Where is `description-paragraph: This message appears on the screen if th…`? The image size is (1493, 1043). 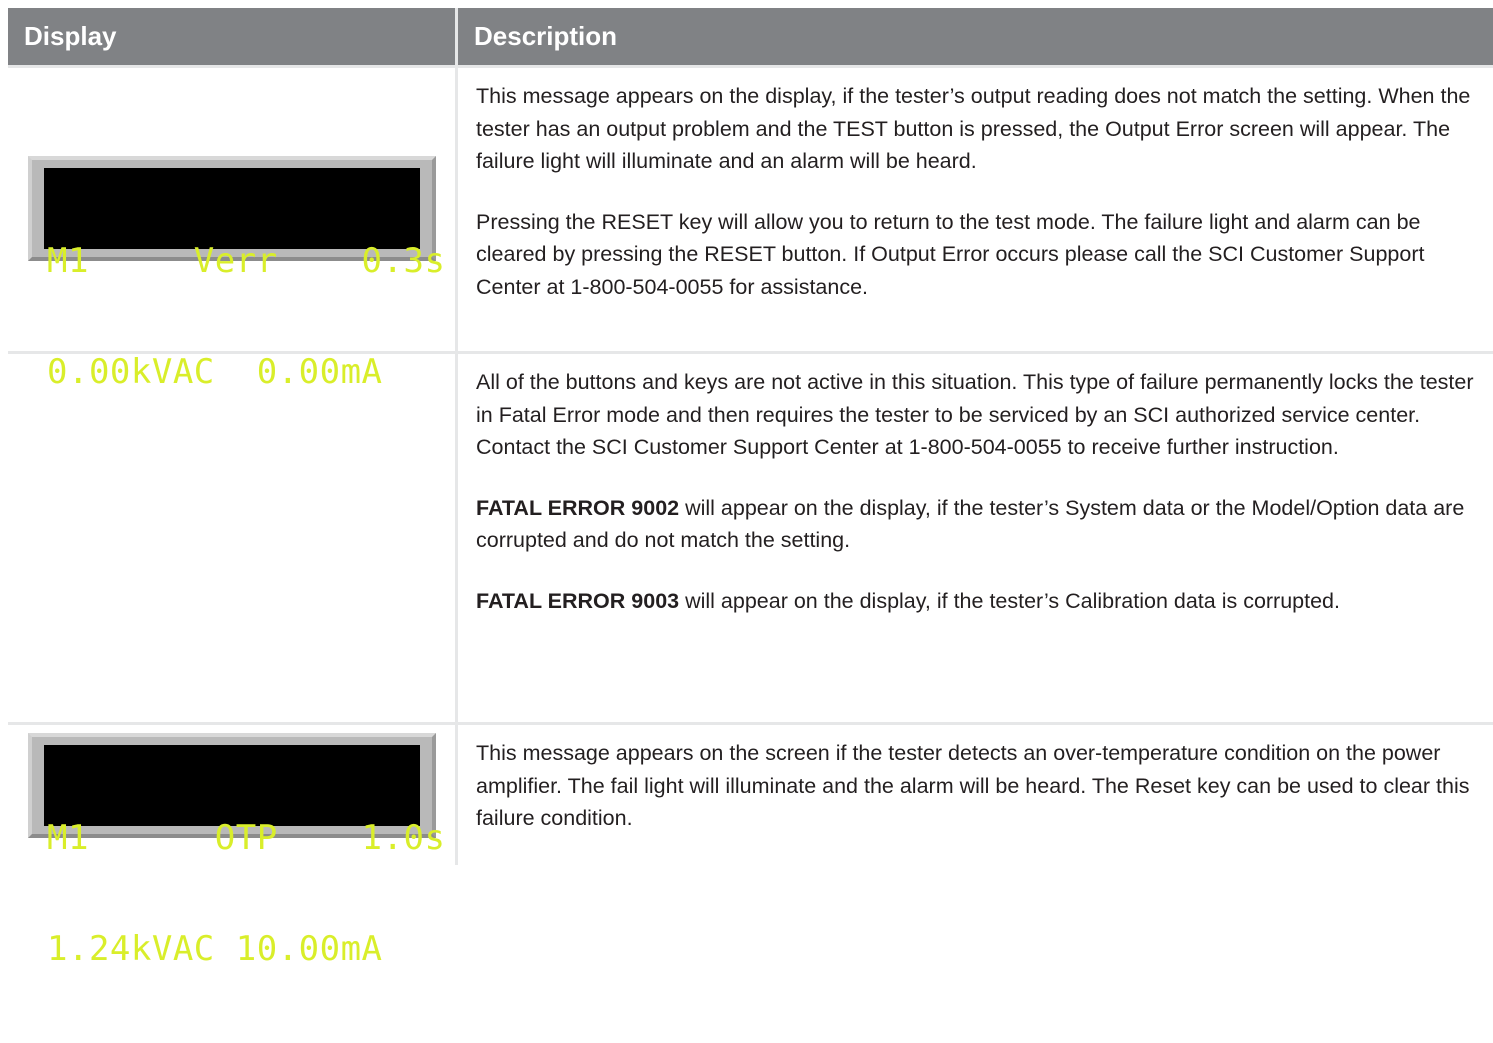 description-paragraph: This message appears on the screen if th… is located at coordinates (973, 785).